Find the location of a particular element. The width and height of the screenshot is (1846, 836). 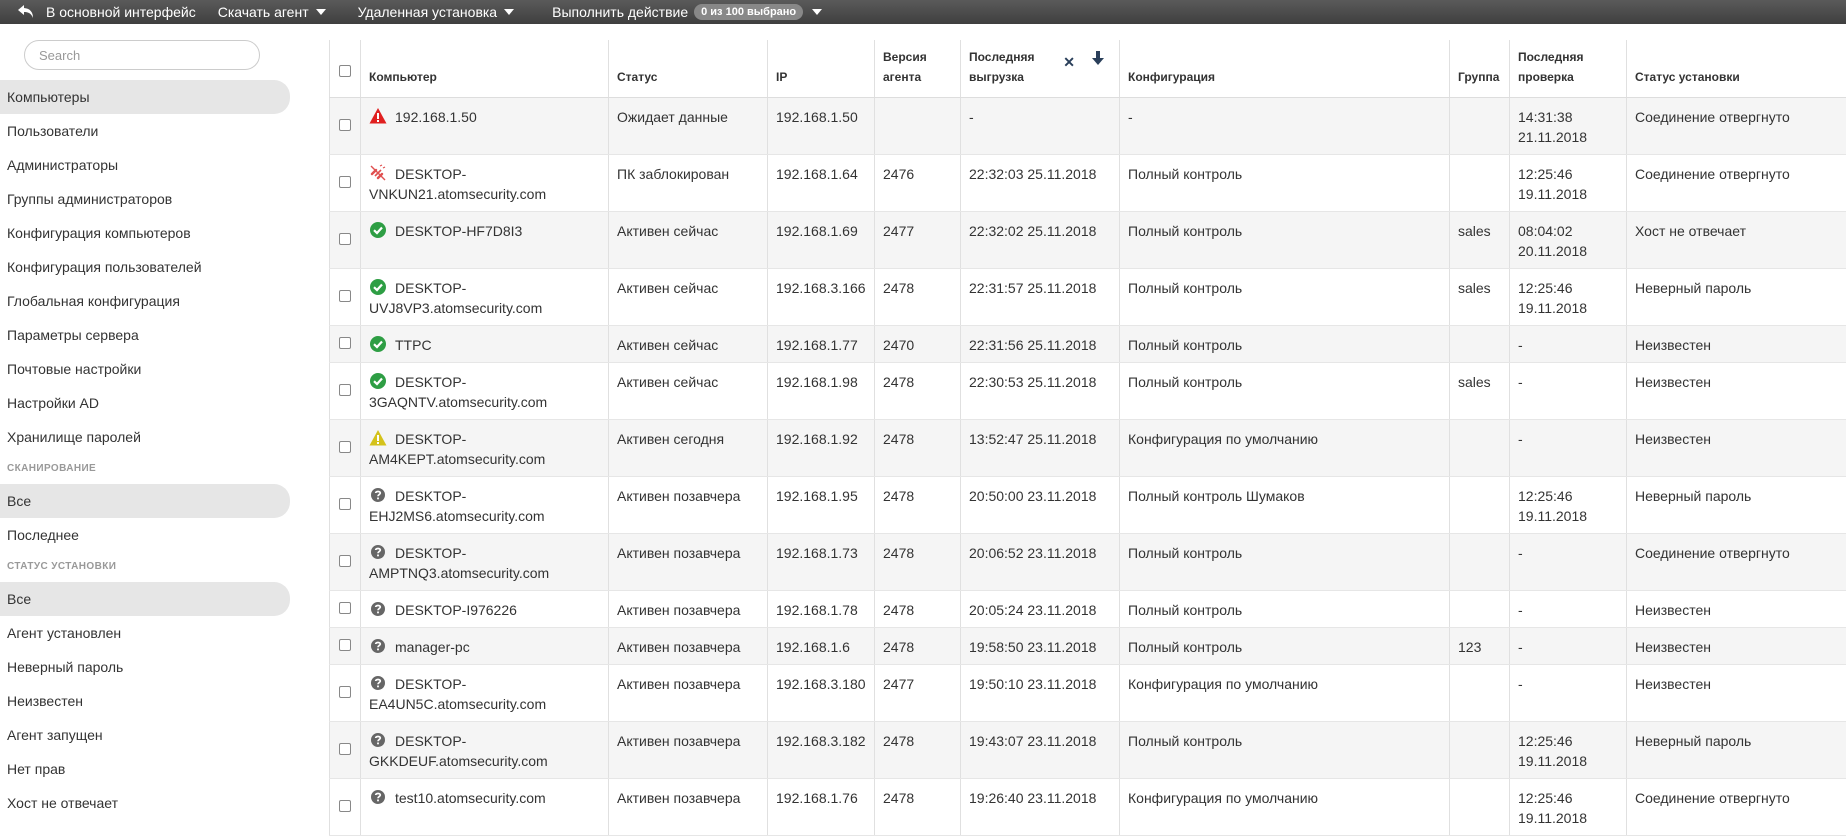

sidebar-item: Параметры сервера is located at coordinates (145, 335).